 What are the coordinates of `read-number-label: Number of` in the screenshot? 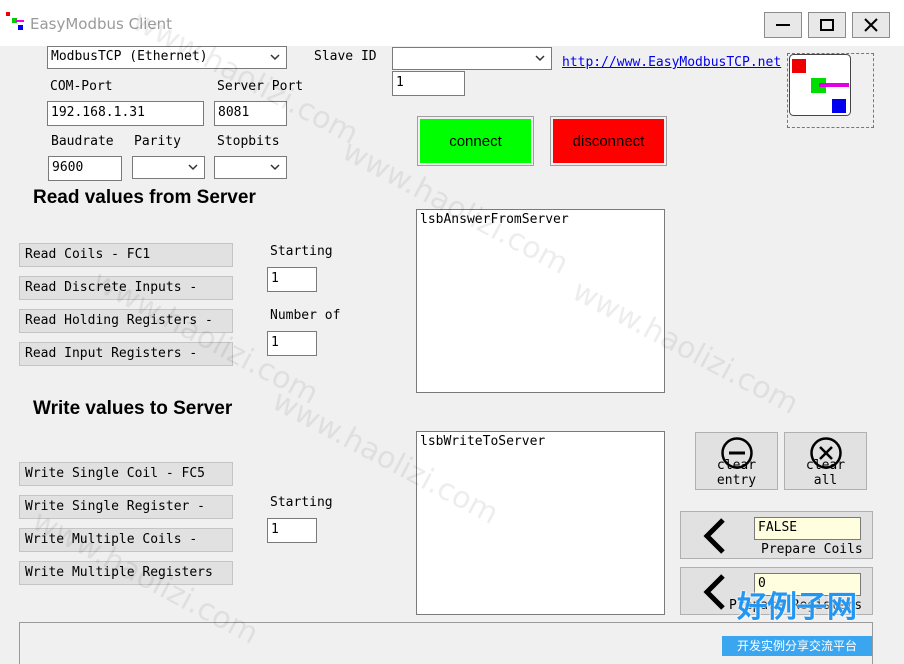 It's located at (305, 315).